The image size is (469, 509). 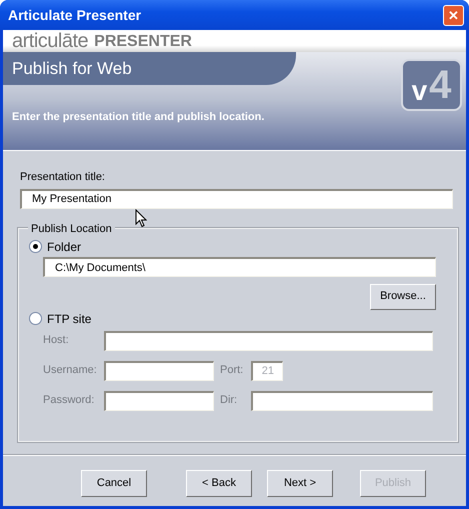 What do you see at coordinates (64, 247) in the screenshot?
I see `radio-label: Folder` at bounding box center [64, 247].